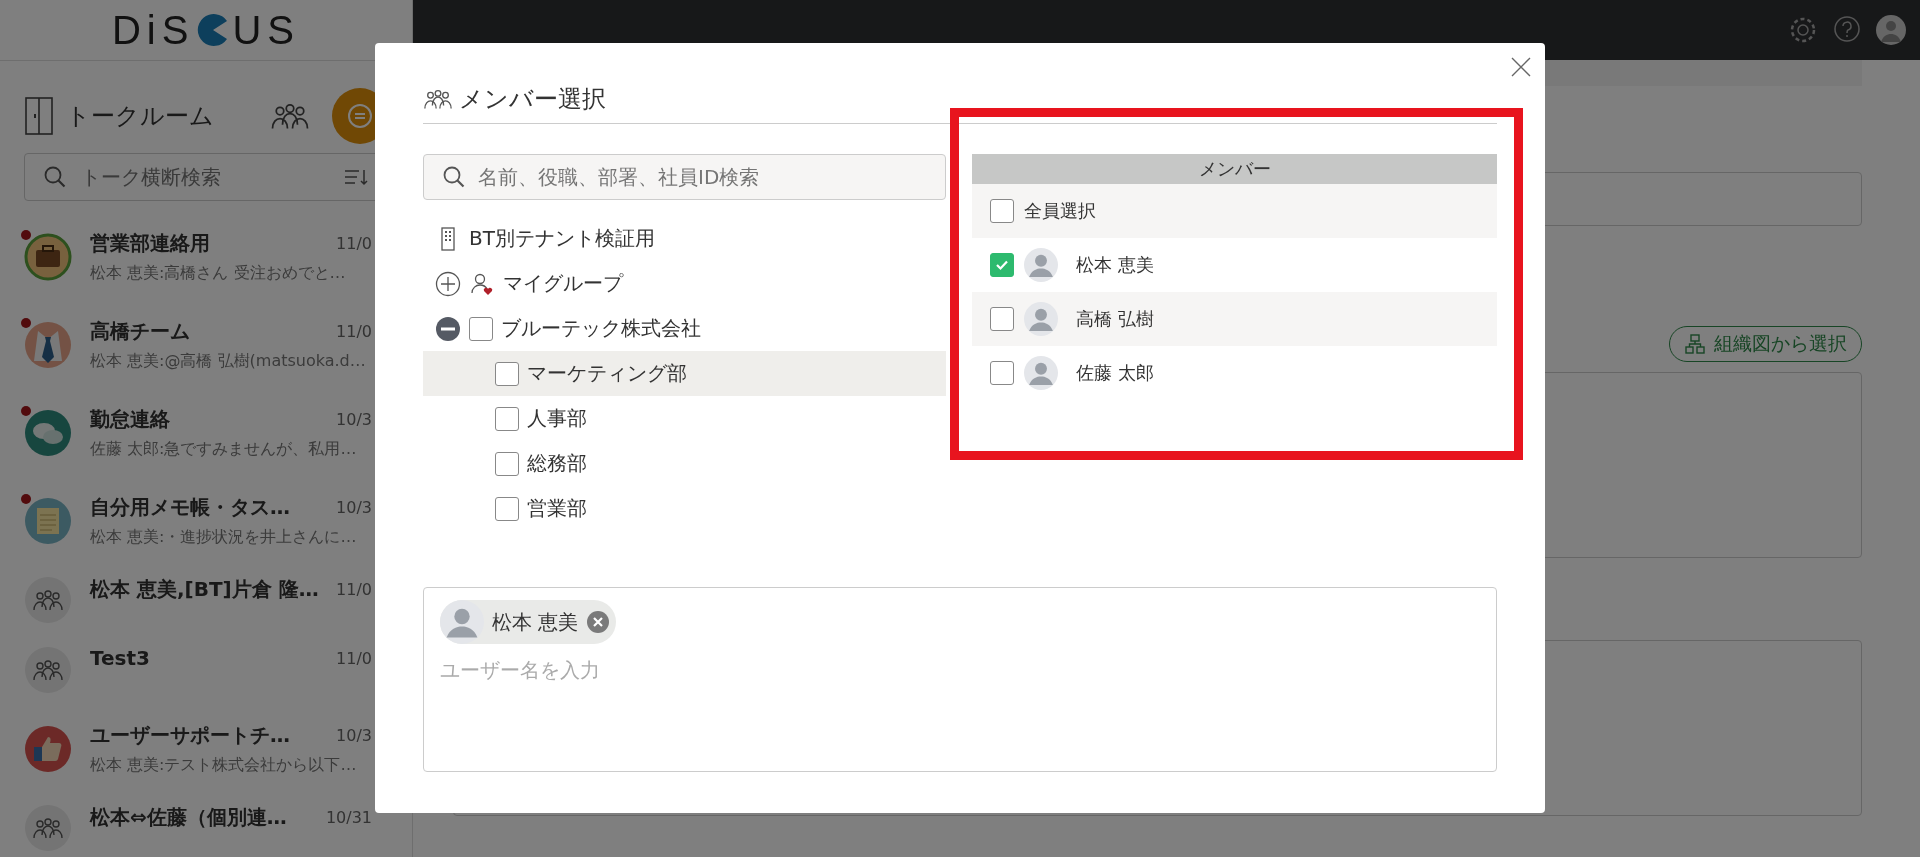 This screenshot has height=857, width=1920. What do you see at coordinates (557, 418) in the screenshot?
I see `department-label: 人事部` at bounding box center [557, 418].